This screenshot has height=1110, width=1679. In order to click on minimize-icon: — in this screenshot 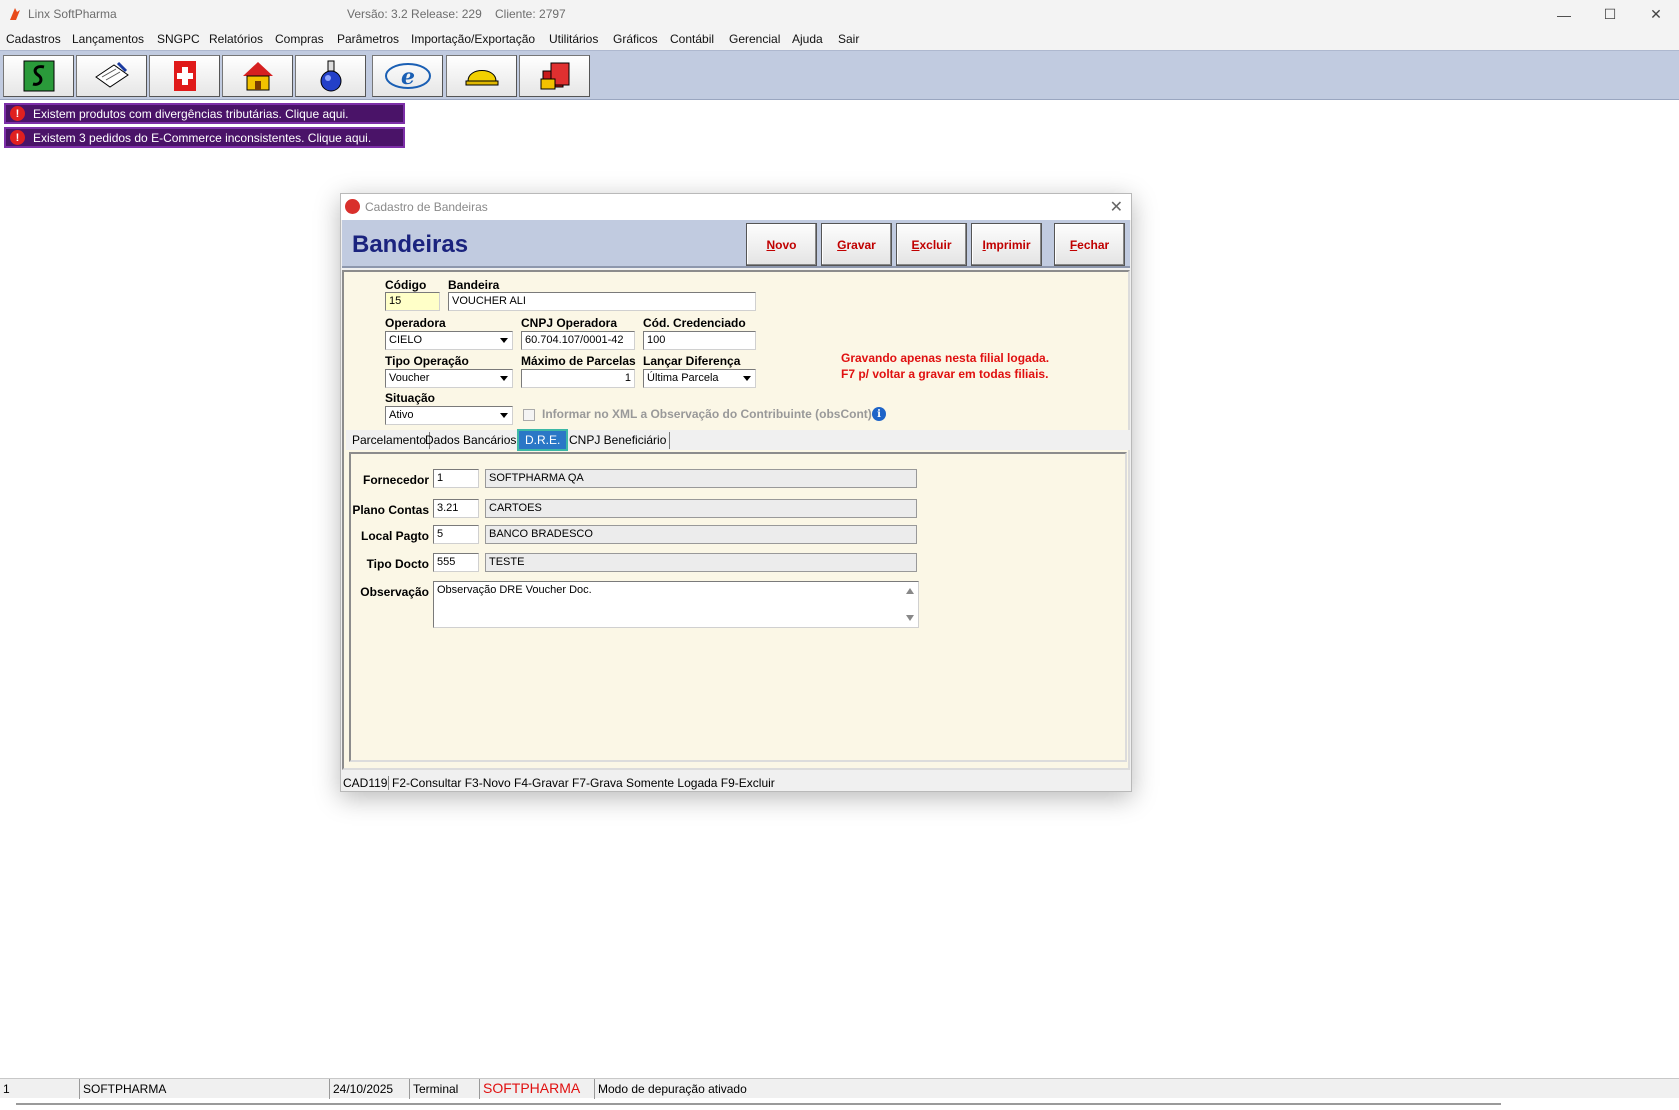, I will do `click(1564, 14)`.